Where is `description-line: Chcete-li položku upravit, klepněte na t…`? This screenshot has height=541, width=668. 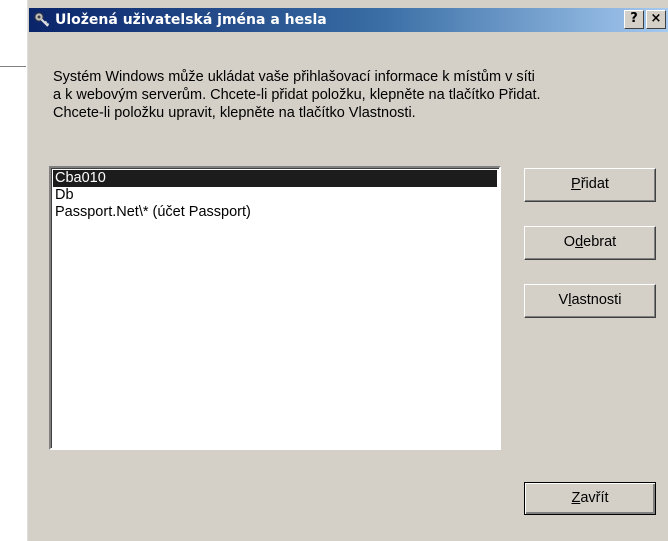
description-line: Chcete-li položku upravit, klepněte na t… is located at coordinates (234, 113).